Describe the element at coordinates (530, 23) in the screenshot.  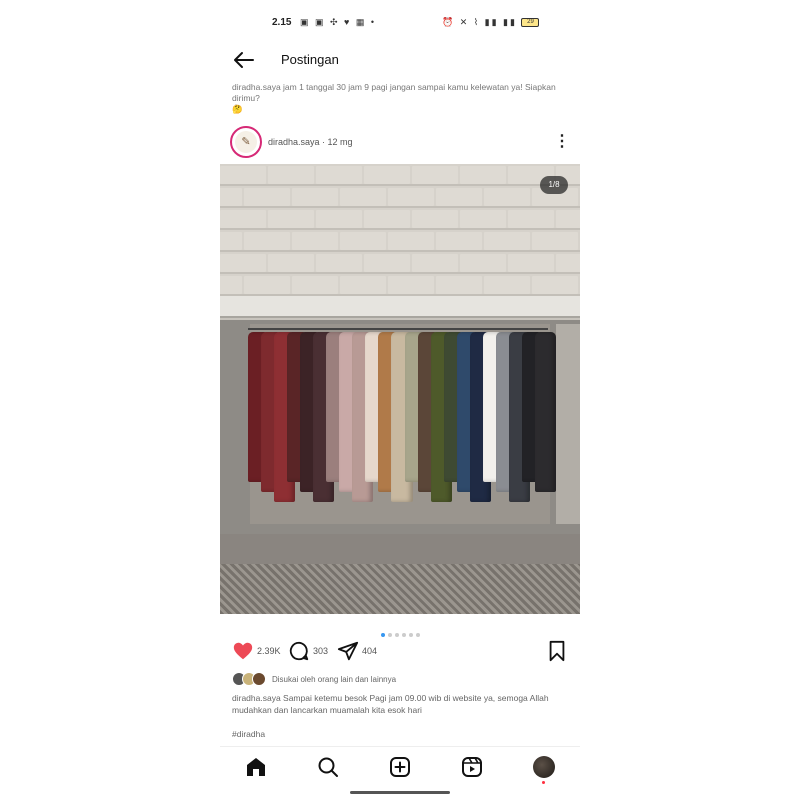
I see `battery-icon: 29` at that location.